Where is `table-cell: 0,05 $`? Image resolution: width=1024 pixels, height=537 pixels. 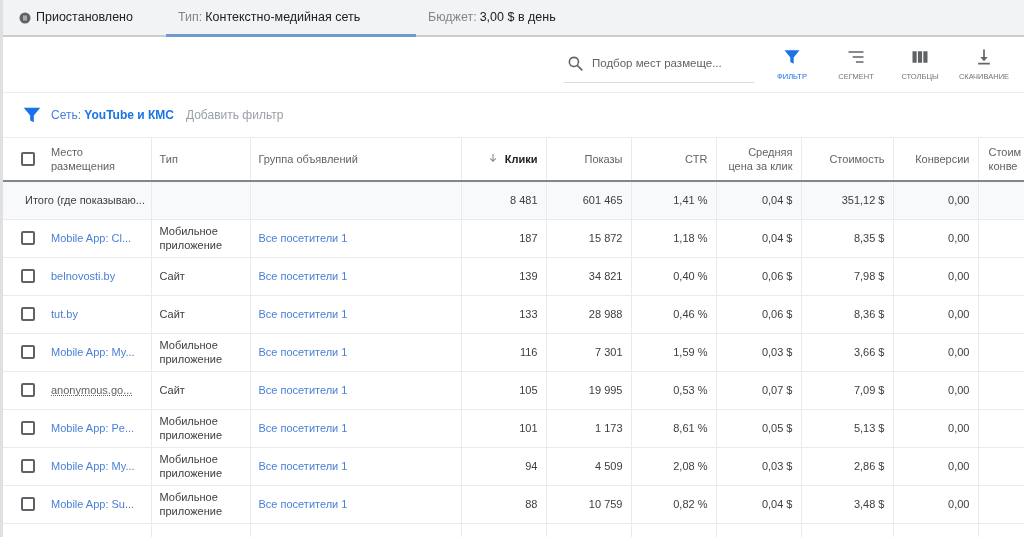
table-cell: 0,05 $ is located at coordinates (777, 427).